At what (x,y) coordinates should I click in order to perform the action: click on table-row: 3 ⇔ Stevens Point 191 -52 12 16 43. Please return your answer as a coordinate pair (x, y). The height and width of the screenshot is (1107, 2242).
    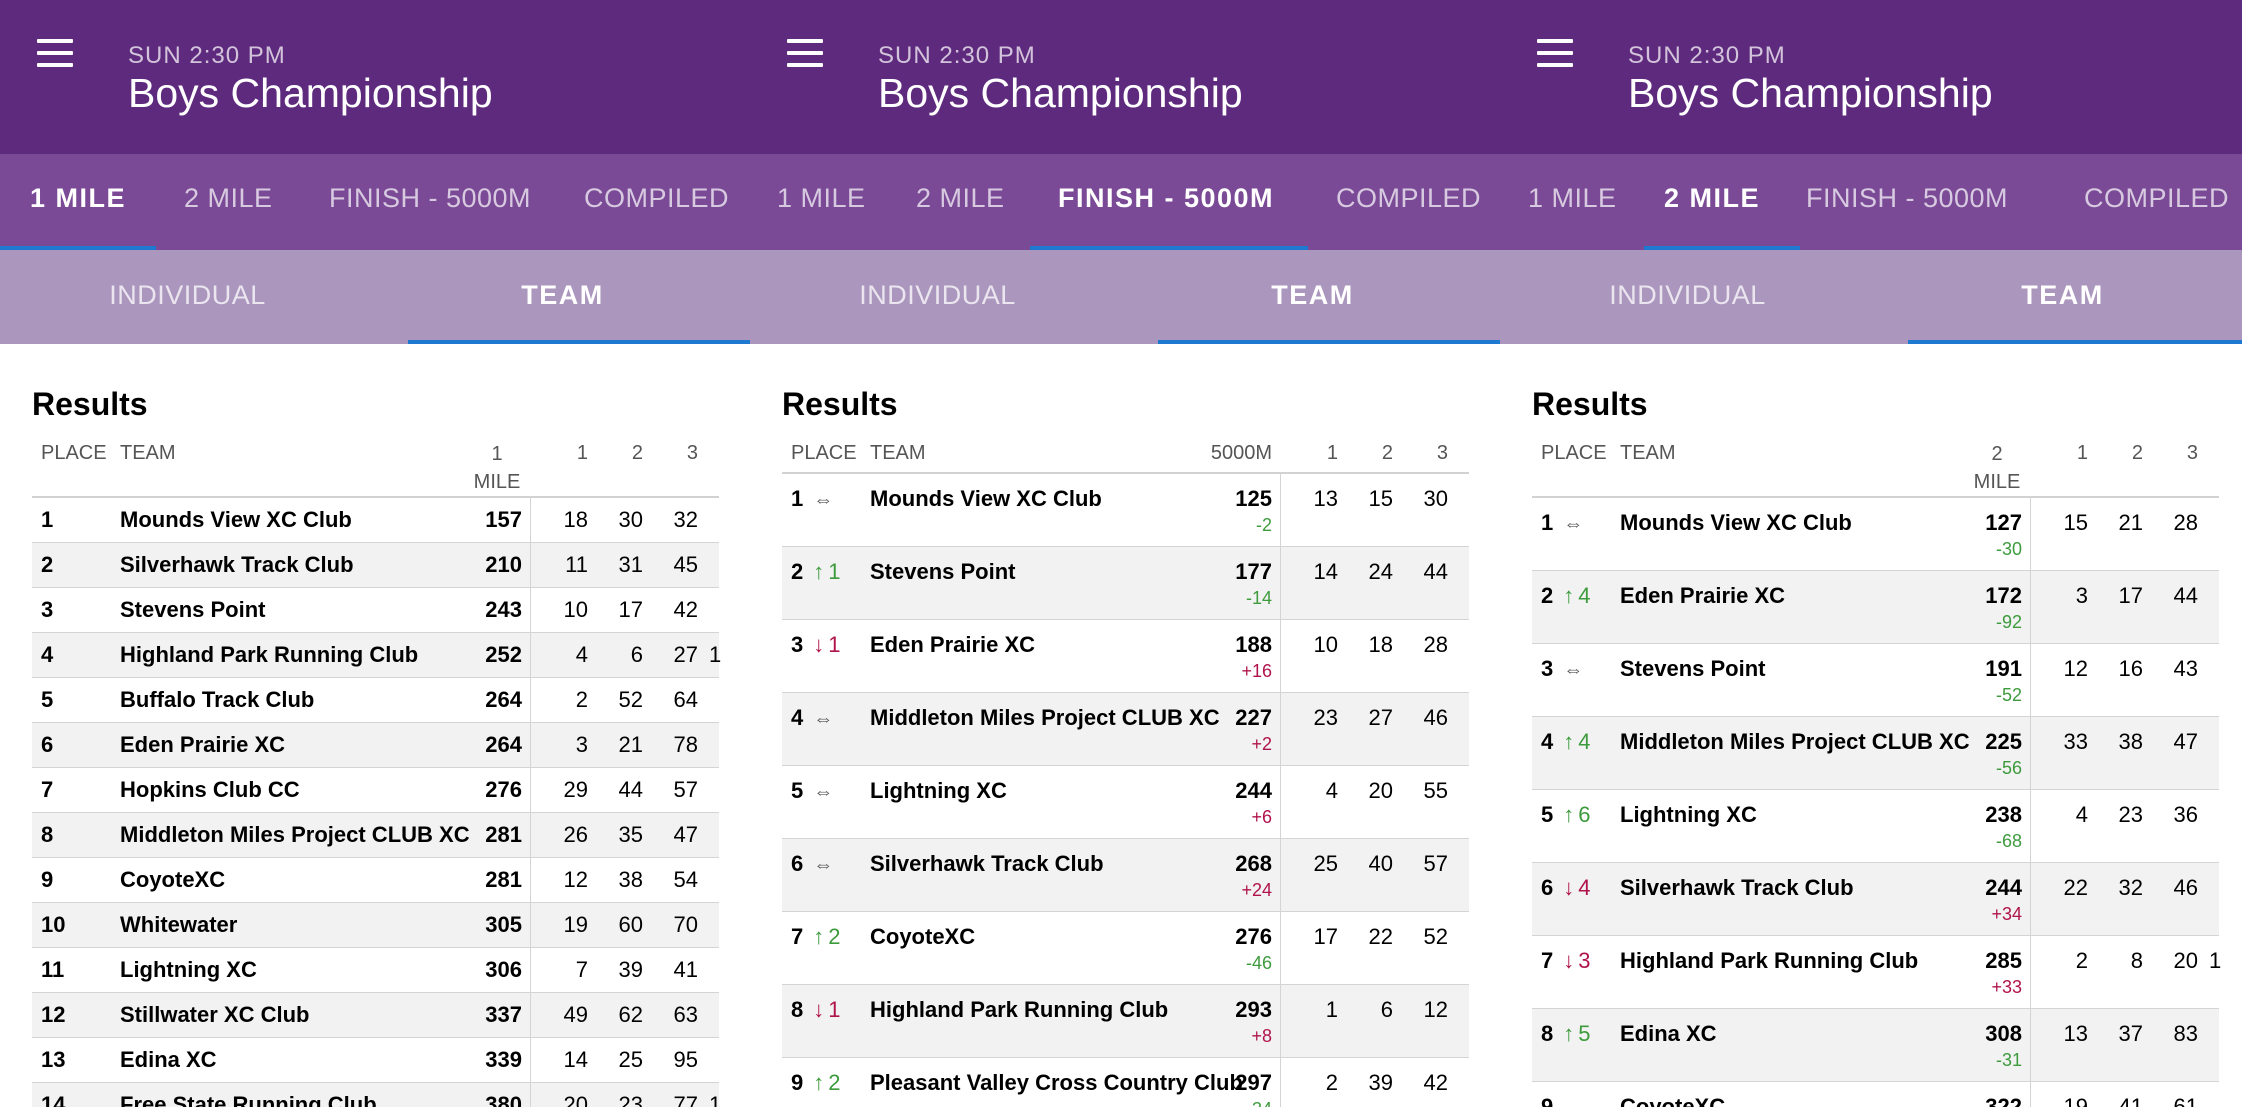
    Looking at the image, I should click on (1875, 680).